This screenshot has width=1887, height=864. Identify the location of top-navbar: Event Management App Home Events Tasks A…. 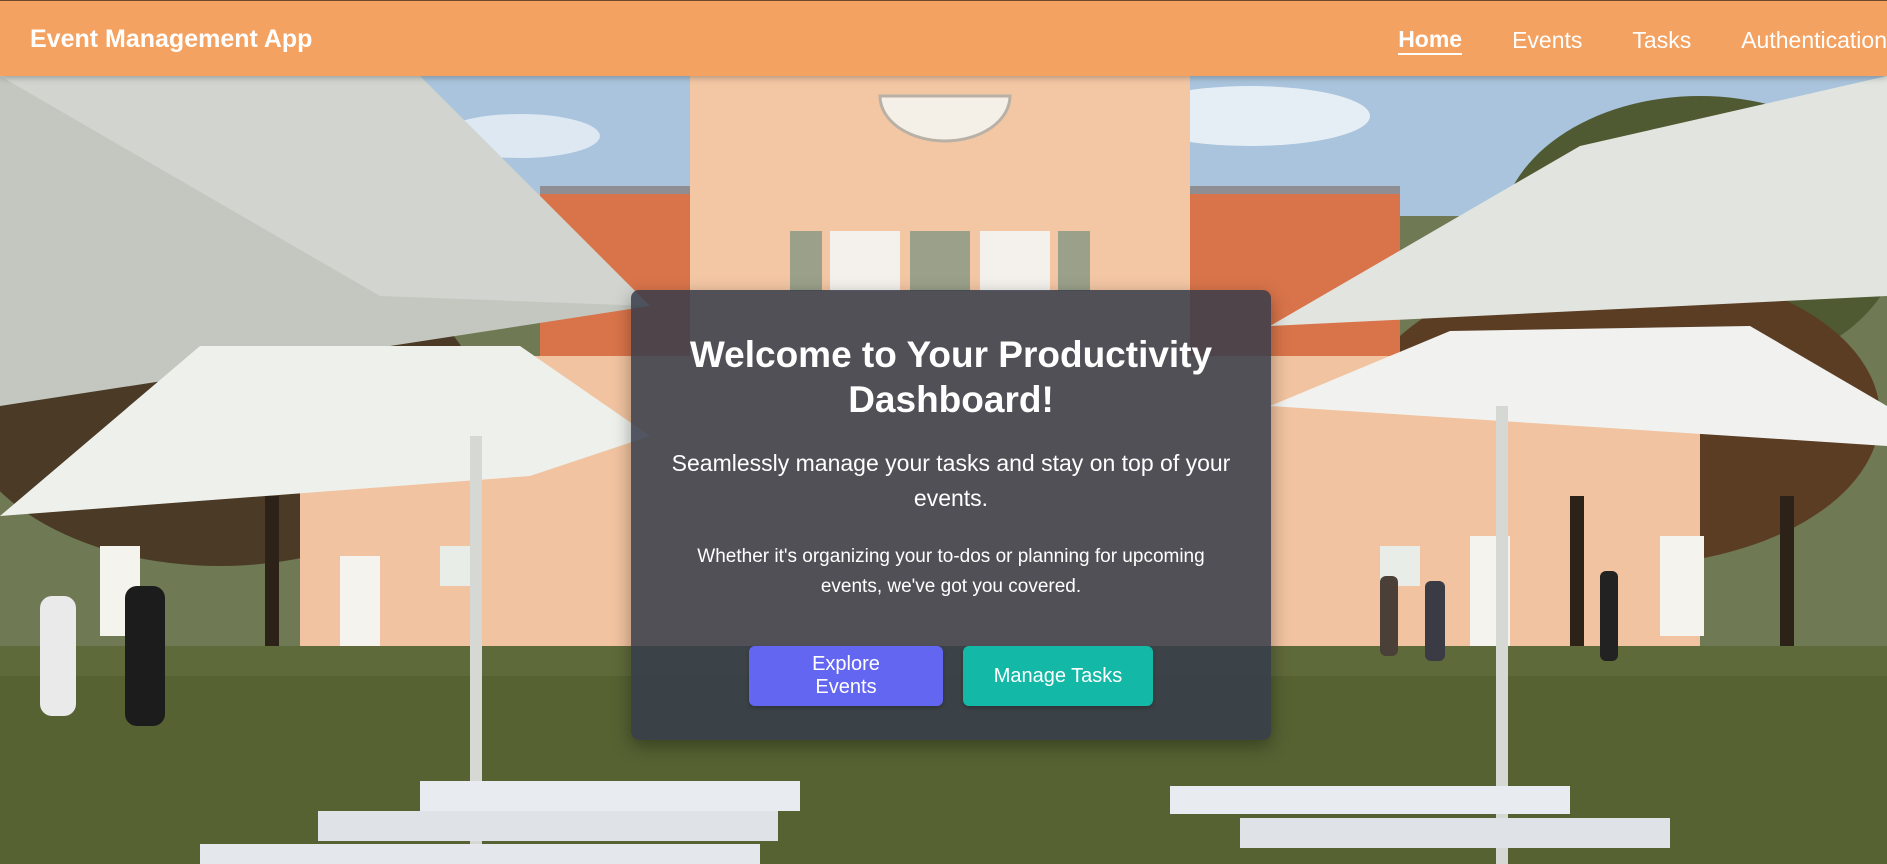
(943, 38).